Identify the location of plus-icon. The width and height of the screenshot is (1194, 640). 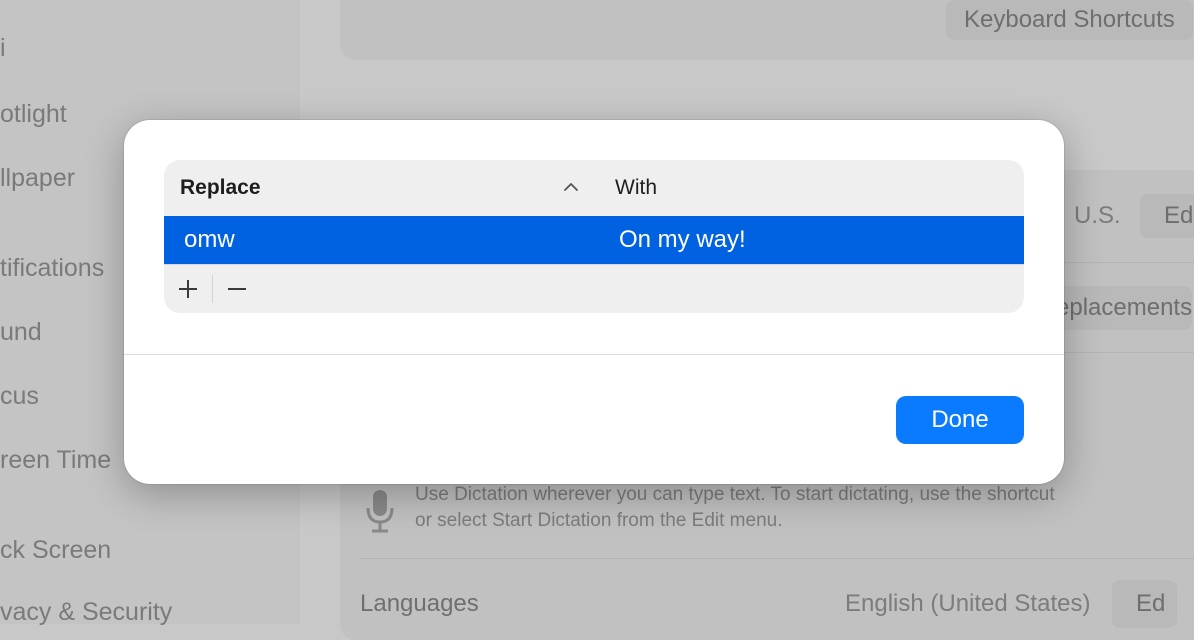
(188, 289).